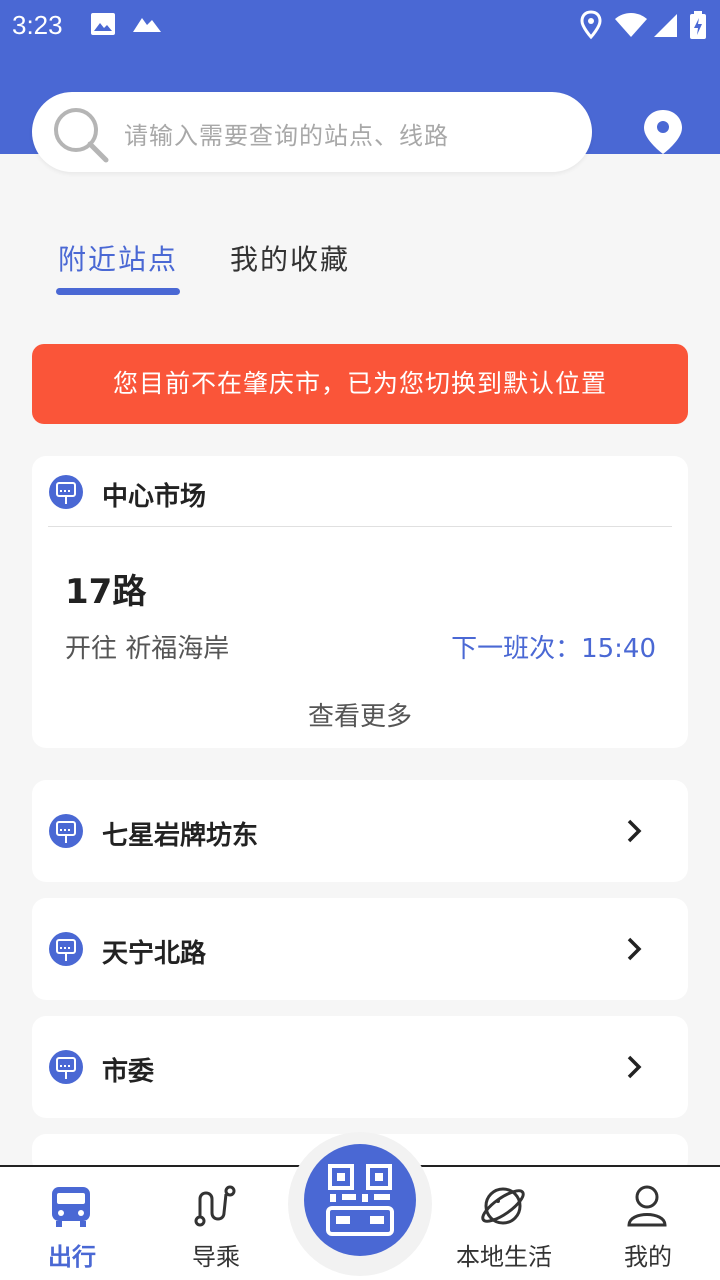  I want to click on nav-local-life: 本地生活, so click(504, 1223).